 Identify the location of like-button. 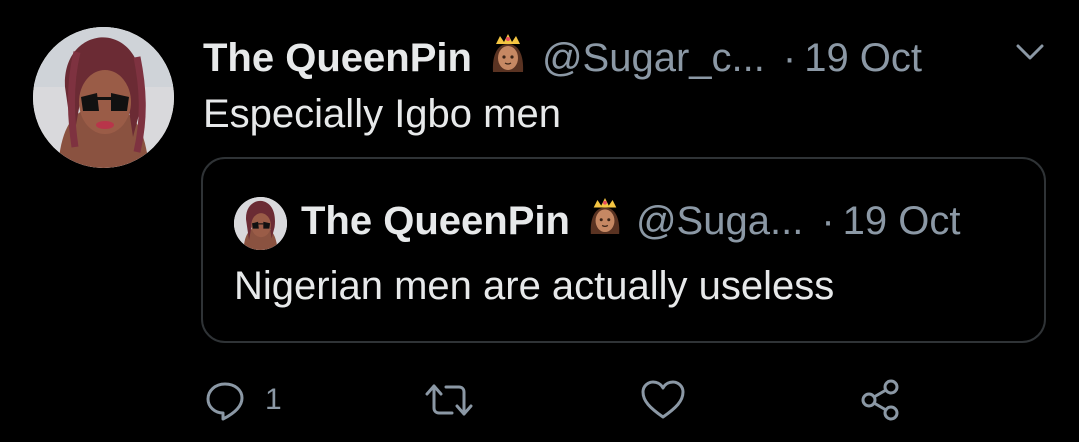
(663, 400).